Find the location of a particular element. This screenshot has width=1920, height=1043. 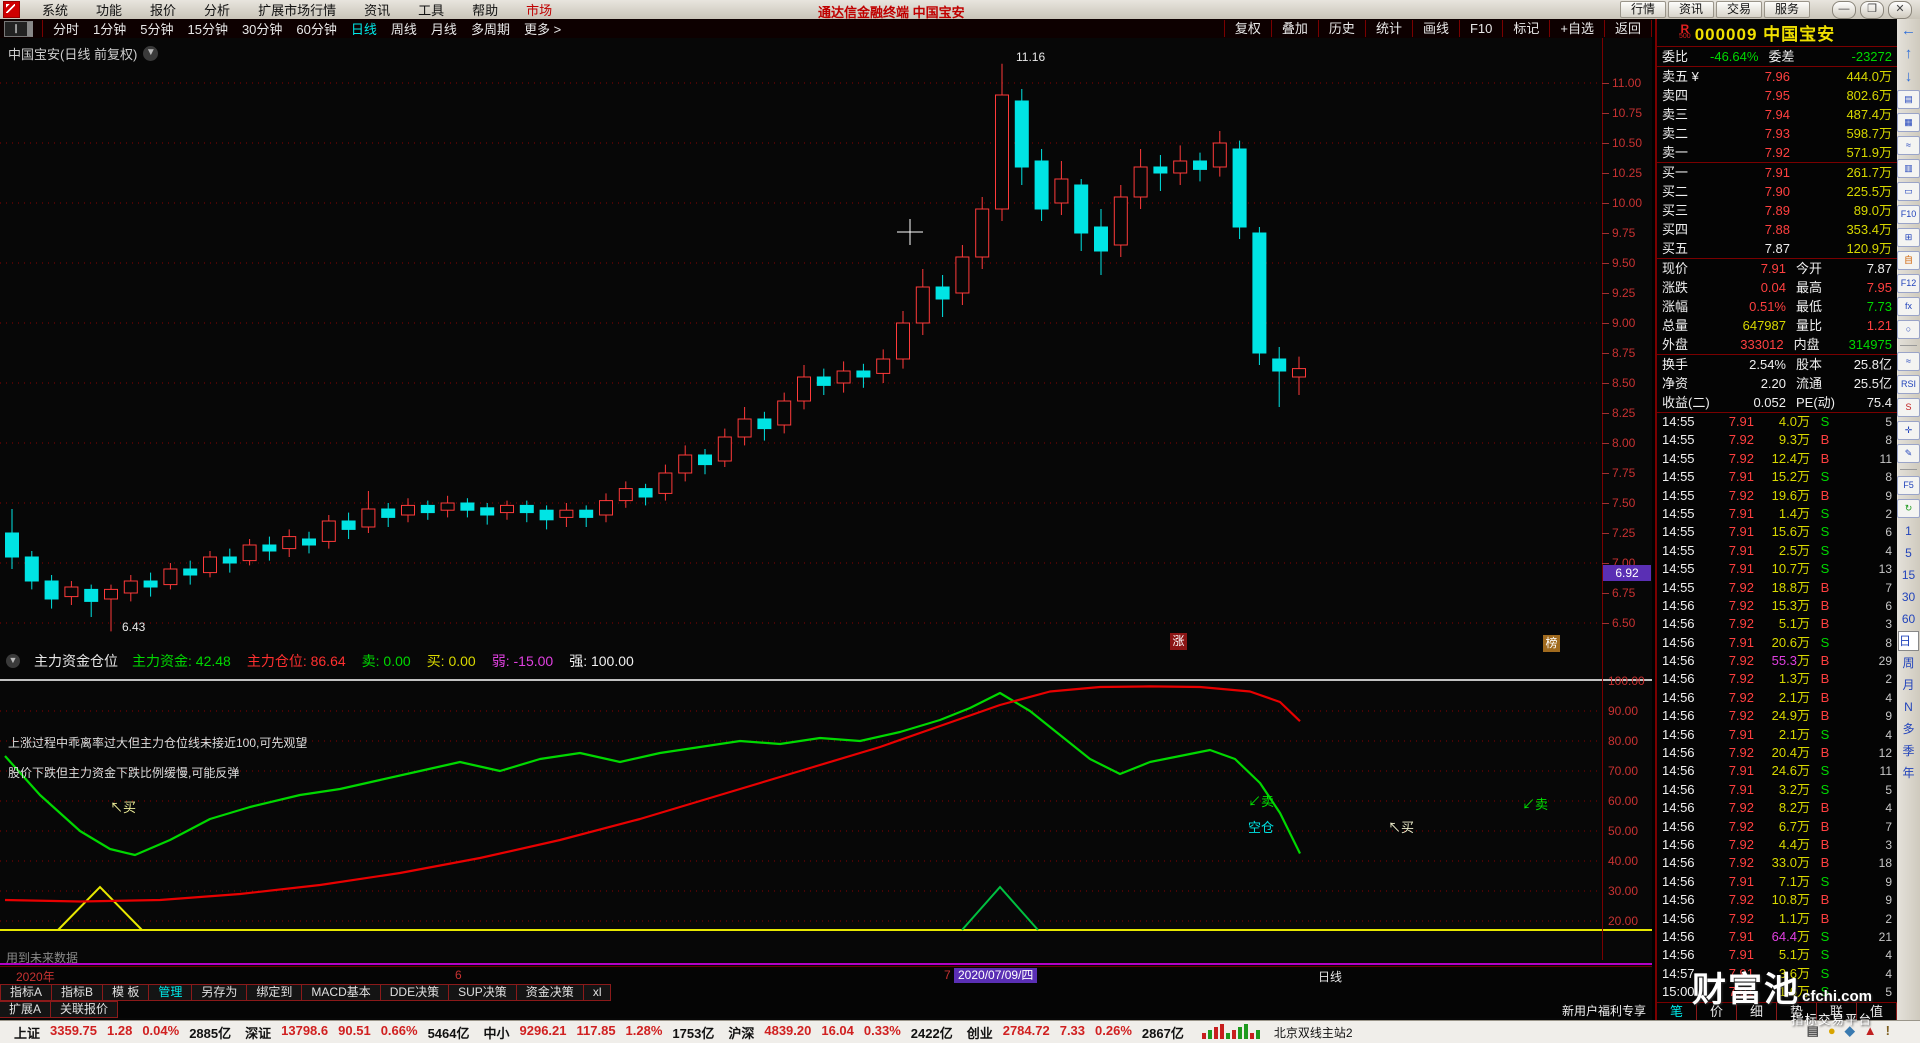

draw-pencil-icon: ✎ is located at coordinates (1908, 453).